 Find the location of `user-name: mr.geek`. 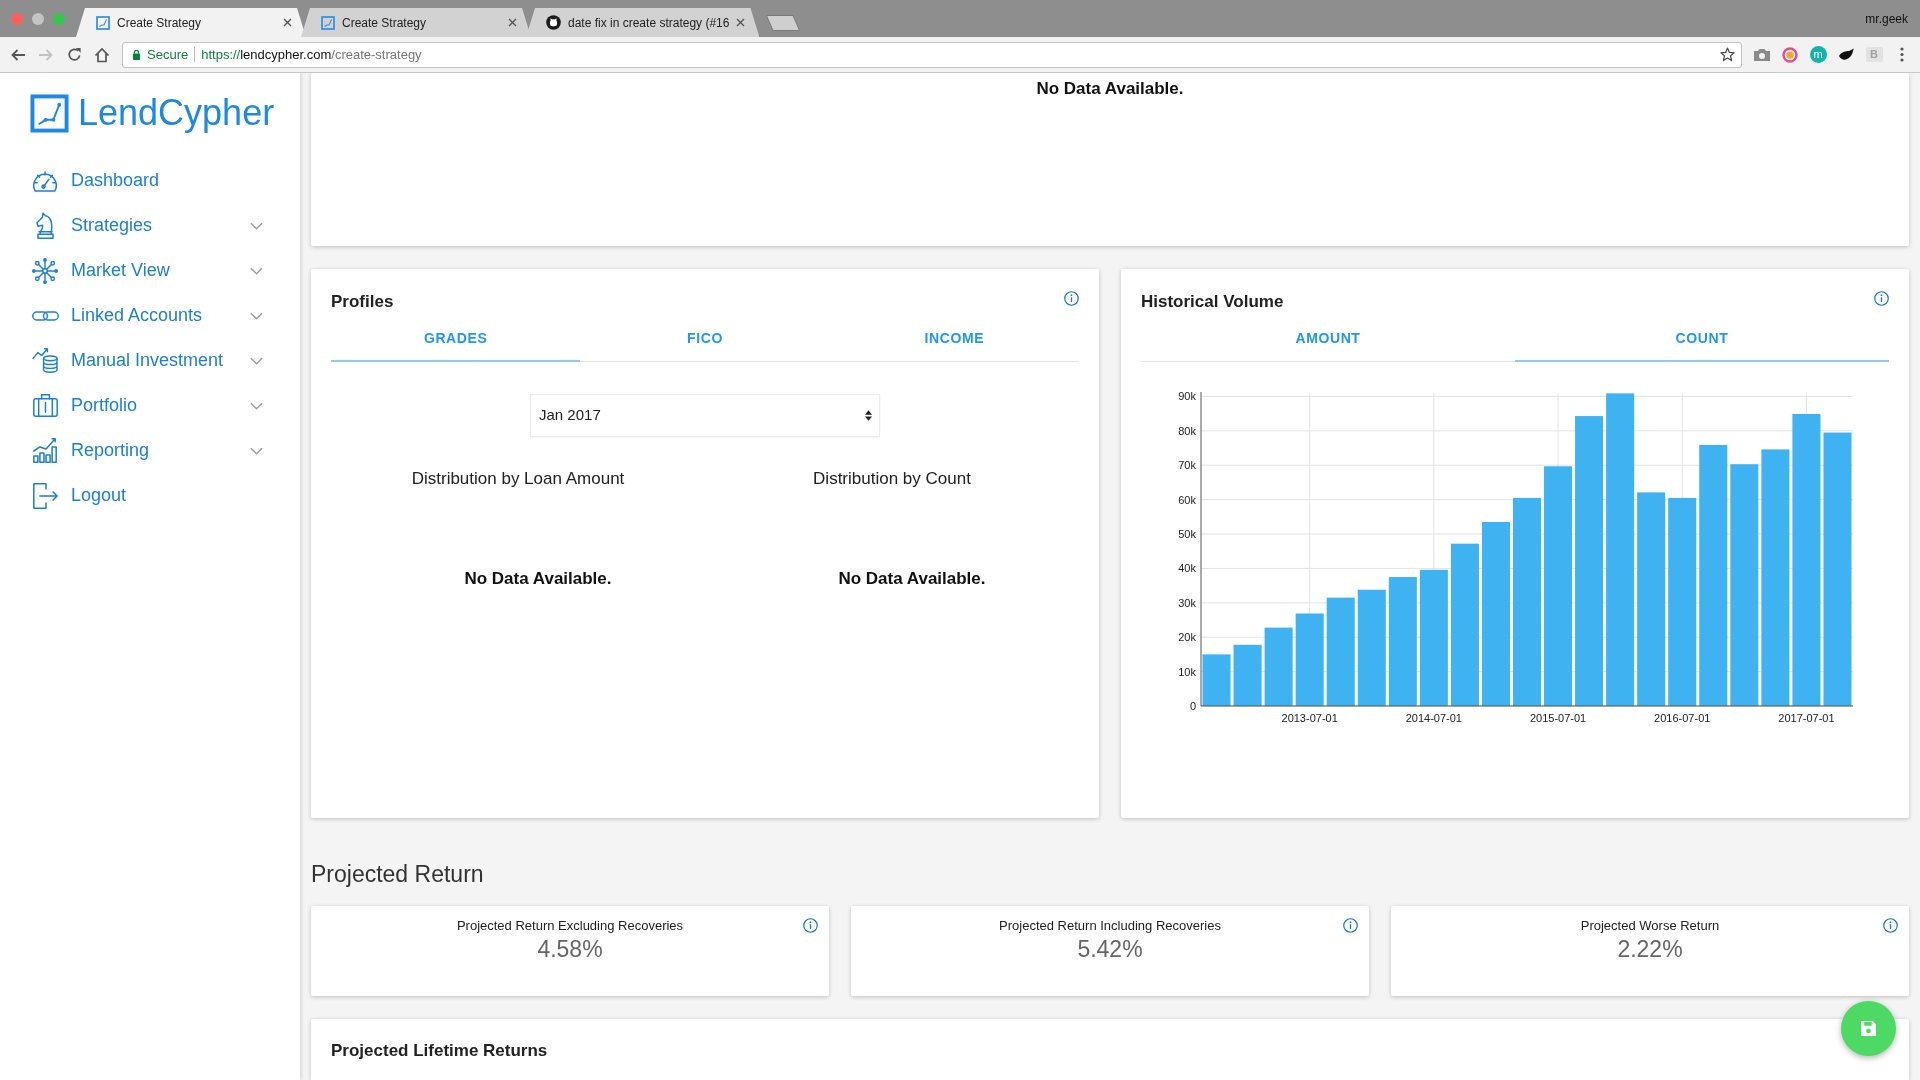

user-name: mr.geek is located at coordinates (1887, 19).